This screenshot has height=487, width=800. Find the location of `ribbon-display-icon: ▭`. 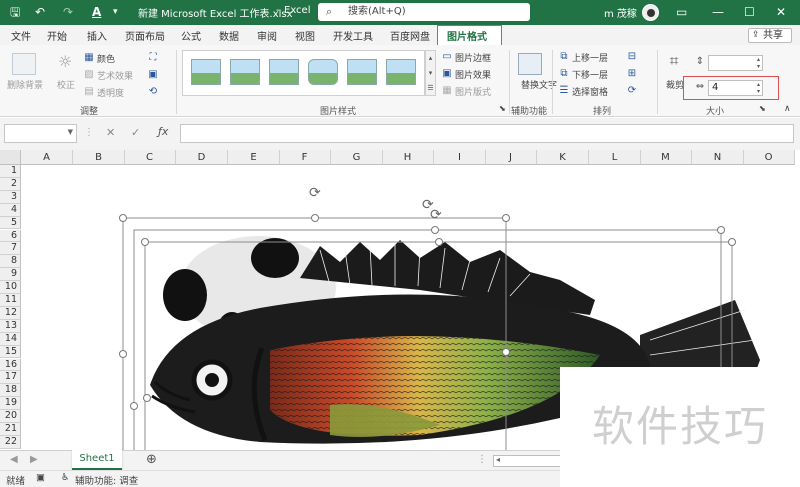

ribbon-display-icon: ▭ is located at coordinates (681, 12).